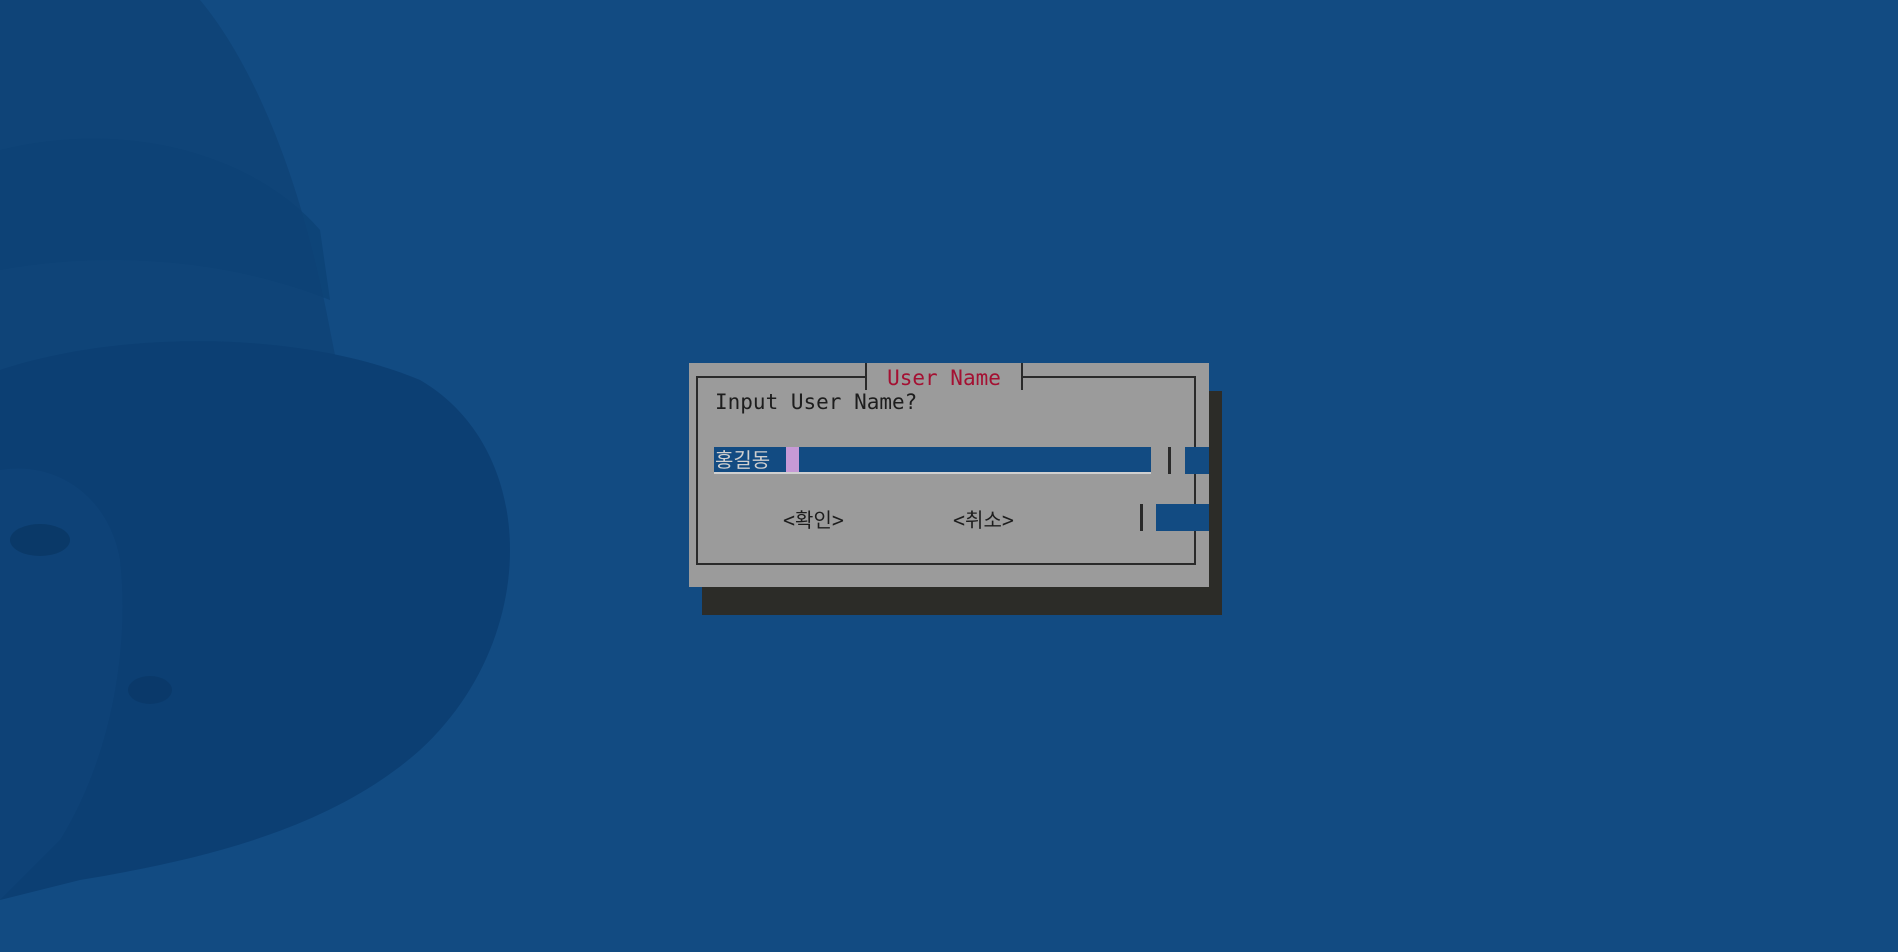 The width and height of the screenshot is (1898, 952). I want to click on user-name-input: 홍길동, so click(932, 460).